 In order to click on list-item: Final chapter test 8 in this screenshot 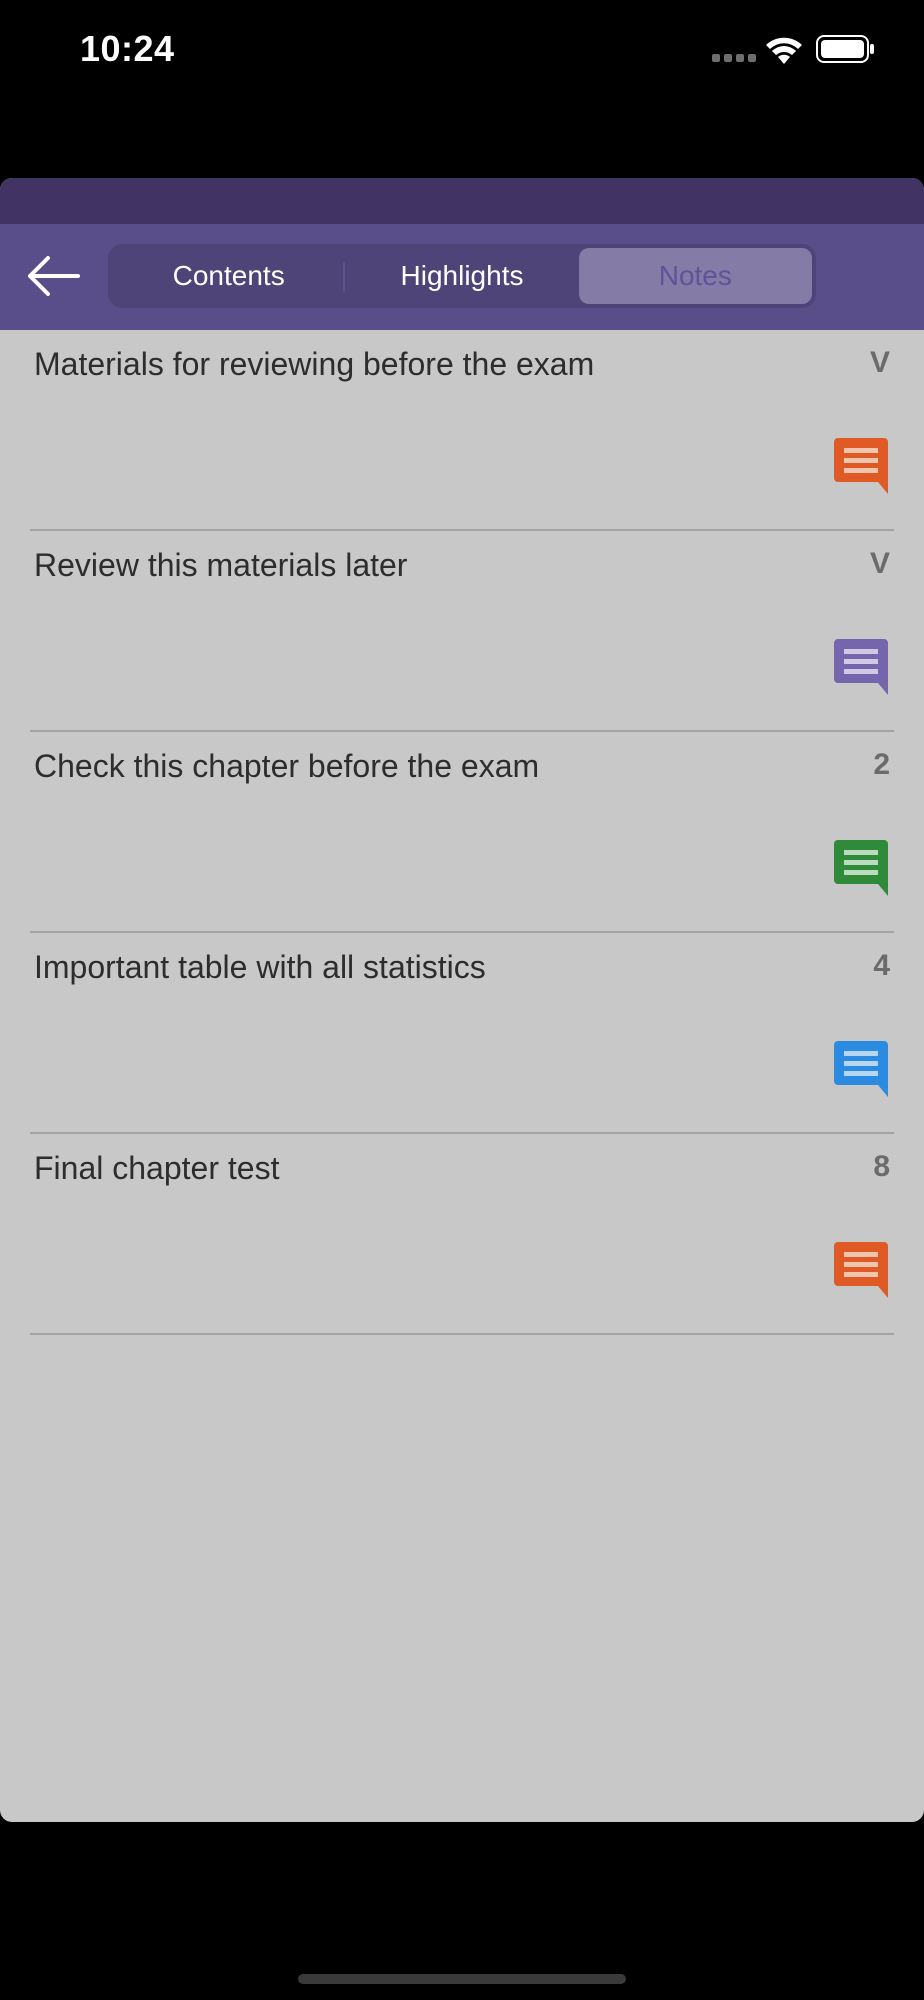, I will do `click(462, 1234)`.